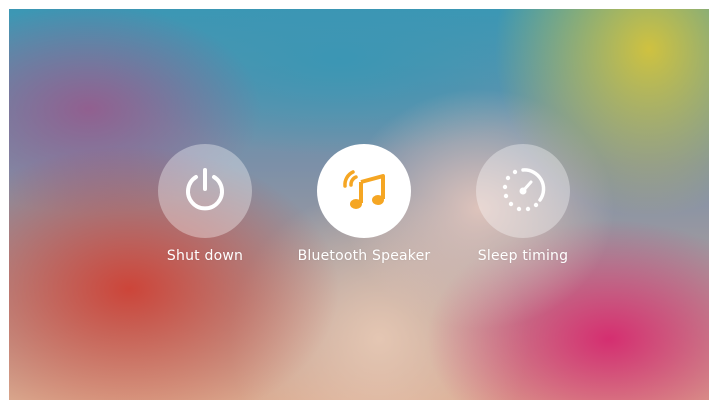  I want to click on sleep-timing-button: Sleep timing, so click(523, 209).